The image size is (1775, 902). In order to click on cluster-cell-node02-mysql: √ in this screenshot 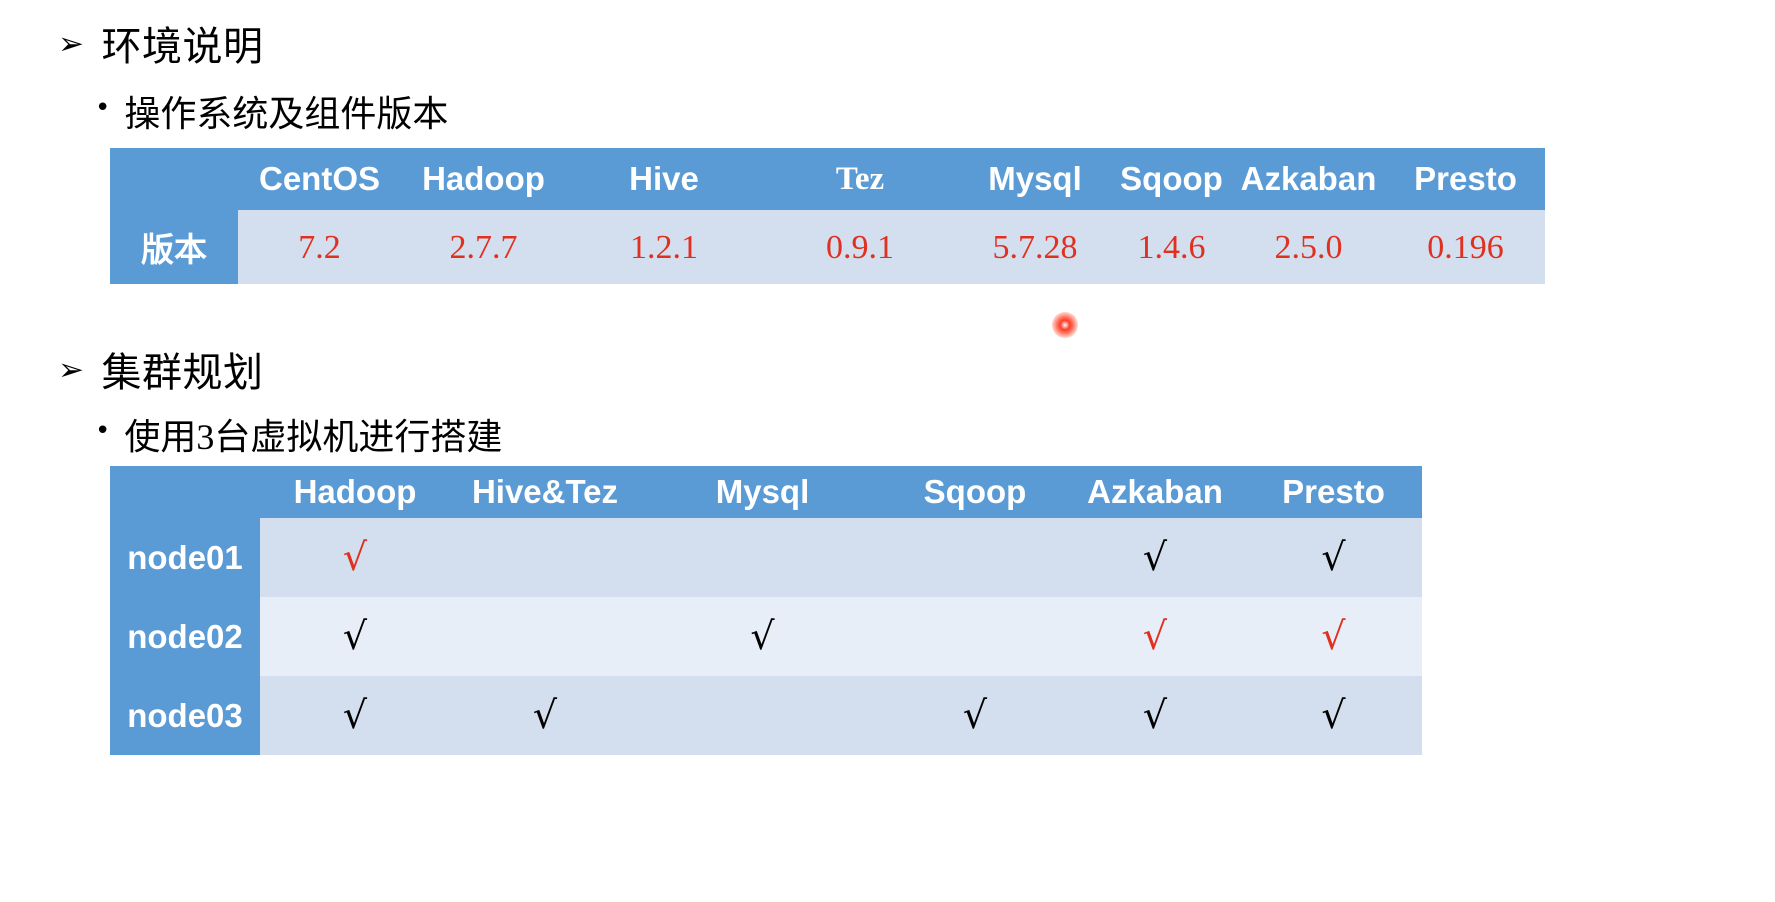, I will do `click(762, 636)`.